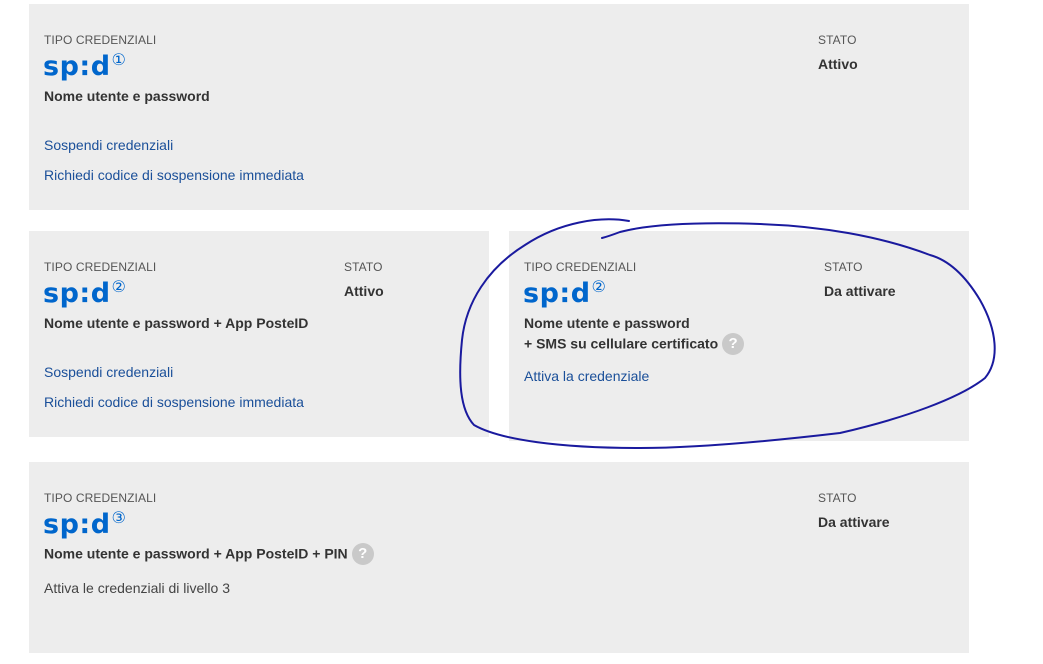  I want to click on spid-logo-level-1: sp:d①, so click(84, 66).